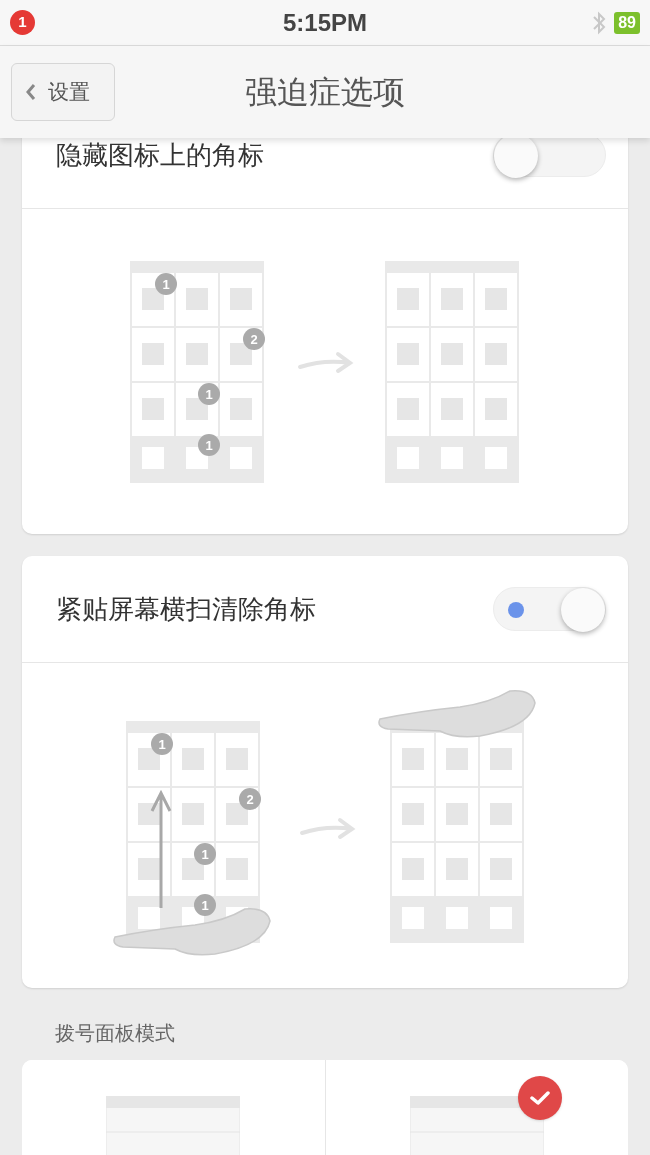  I want to click on option-label: 紧贴屏幕横扫清除角标, so click(186, 609).